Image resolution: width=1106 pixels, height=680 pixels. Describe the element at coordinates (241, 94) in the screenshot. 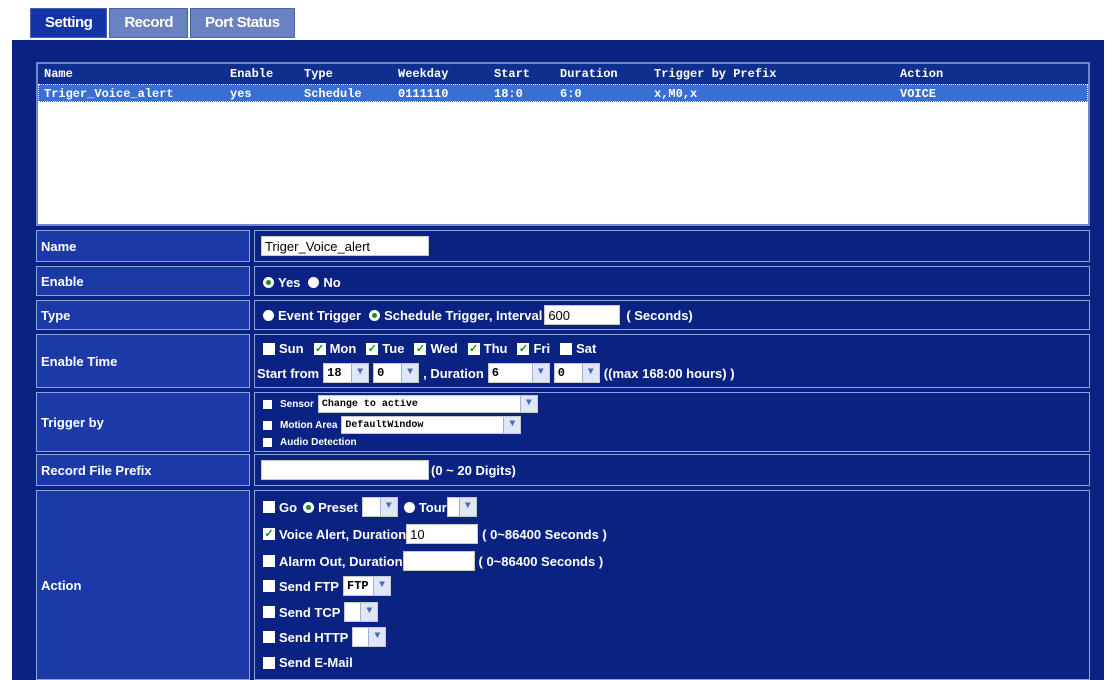

I see `list-cell-enable: yes` at that location.